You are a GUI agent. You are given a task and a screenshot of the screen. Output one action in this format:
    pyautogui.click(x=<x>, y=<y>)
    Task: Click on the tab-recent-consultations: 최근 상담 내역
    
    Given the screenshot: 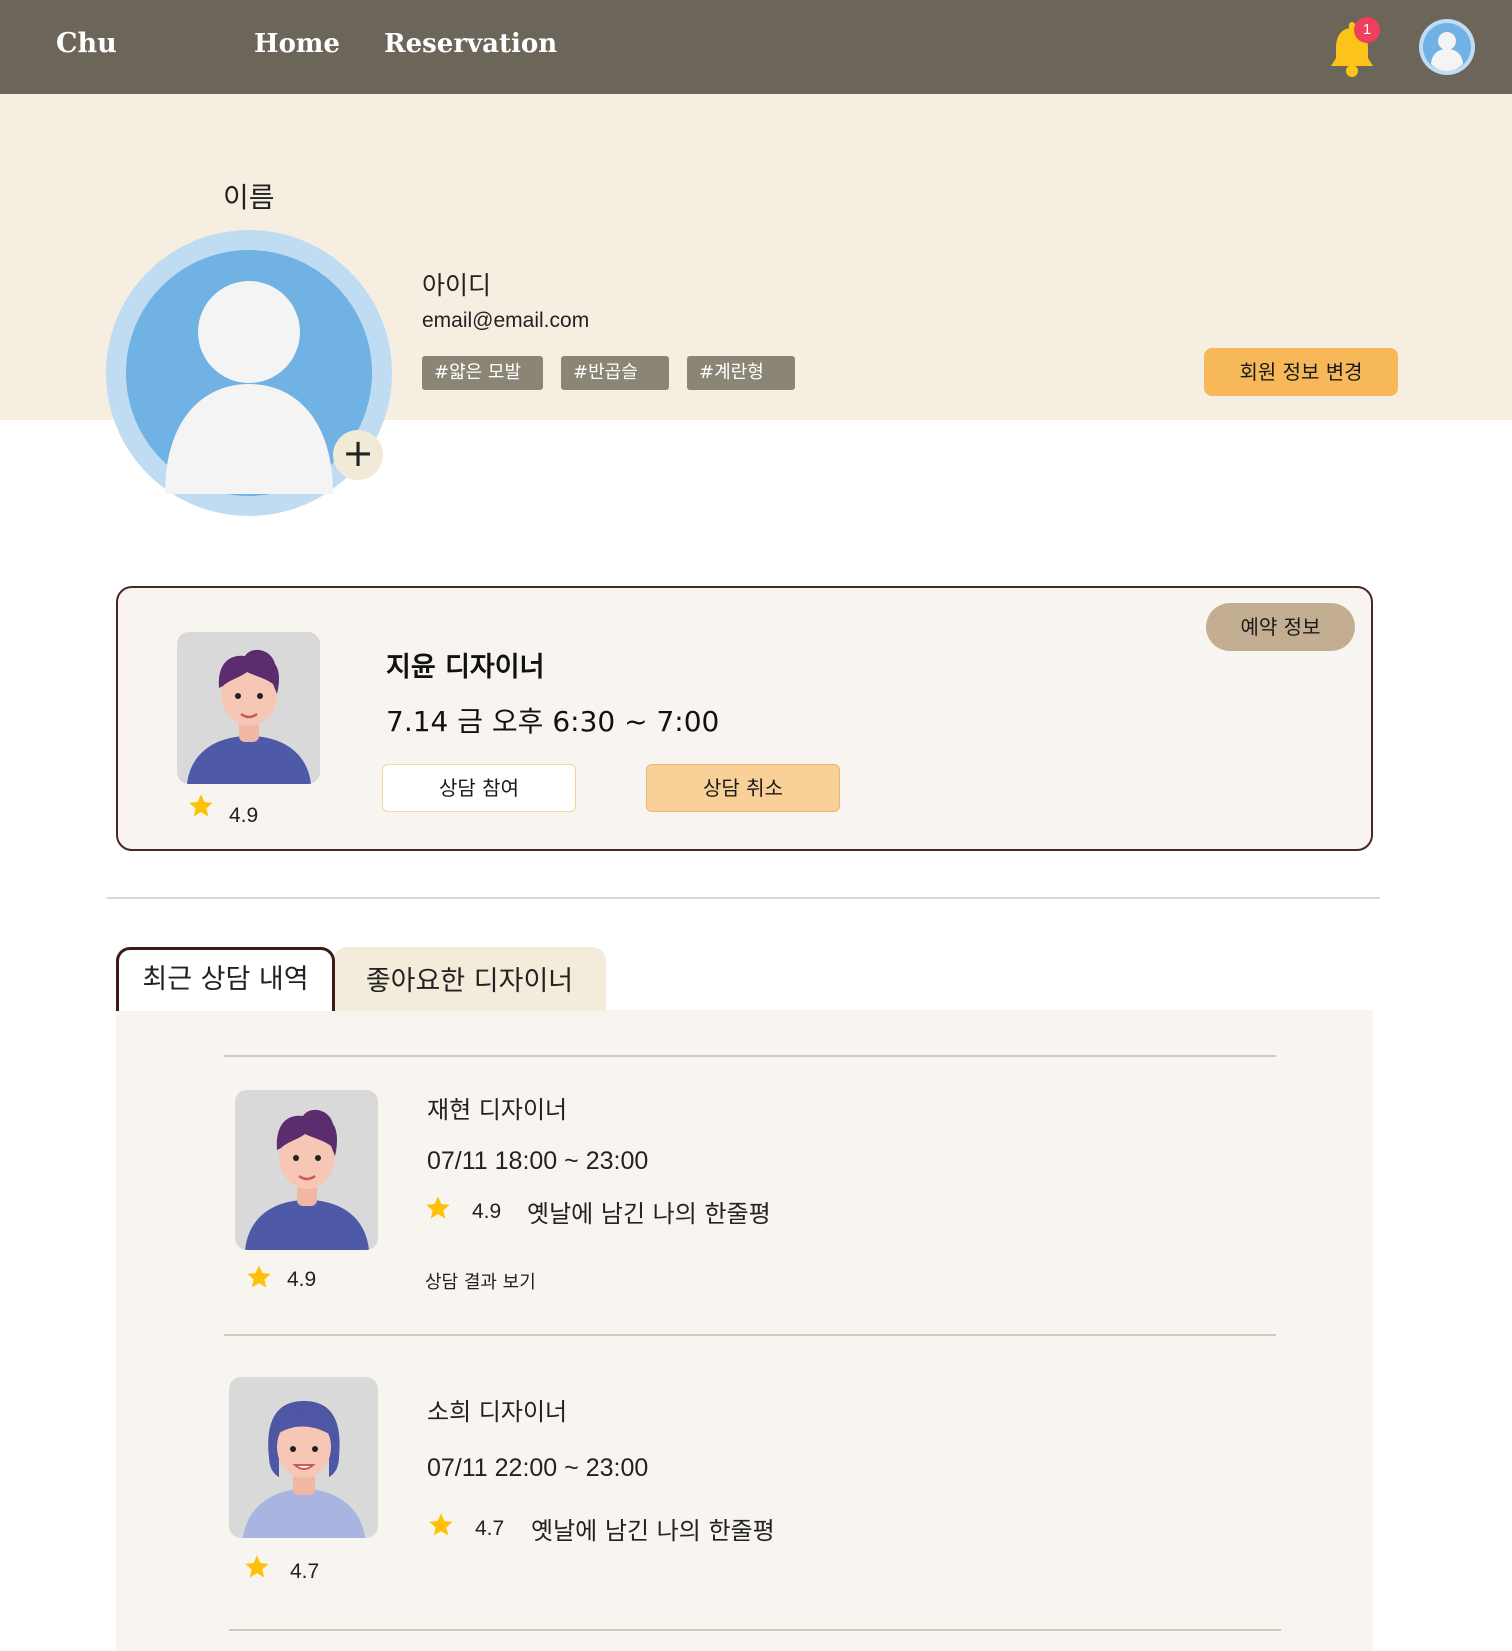 What is the action you would take?
    pyautogui.click(x=225, y=979)
    